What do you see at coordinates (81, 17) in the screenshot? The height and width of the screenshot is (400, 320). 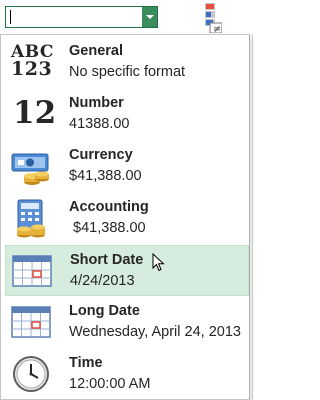 I see `number-format-combo` at bounding box center [81, 17].